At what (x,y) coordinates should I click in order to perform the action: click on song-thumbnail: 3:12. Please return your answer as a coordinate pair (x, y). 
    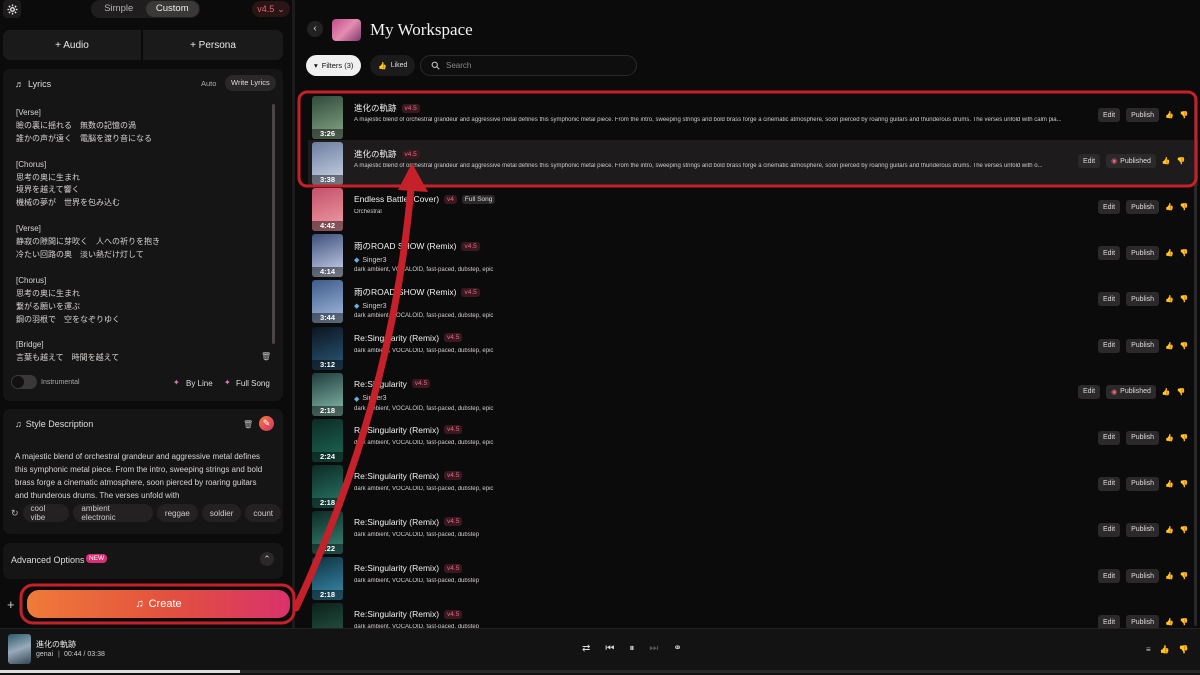
    Looking at the image, I should click on (327, 348).